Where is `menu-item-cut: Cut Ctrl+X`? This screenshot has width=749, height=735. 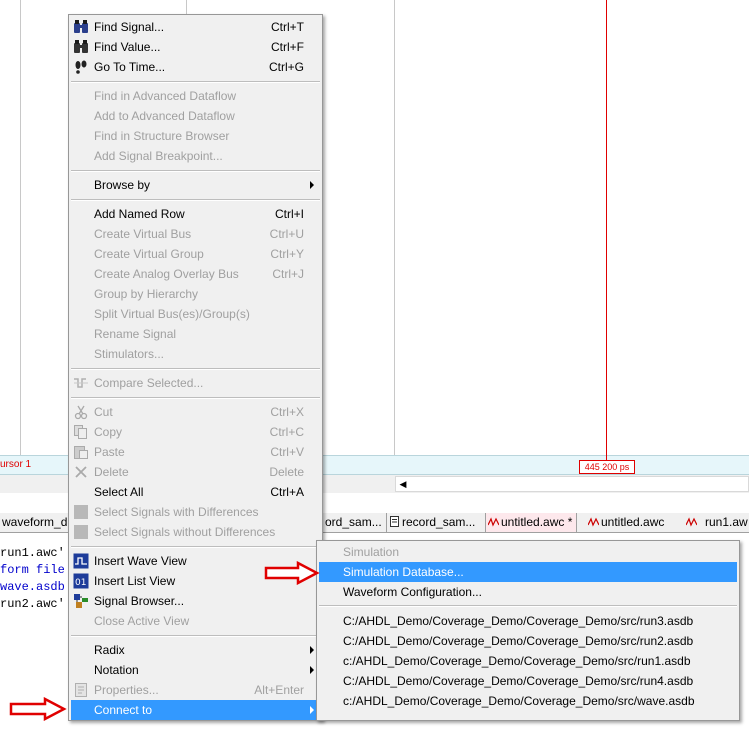
menu-item-cut: Cut Ctrl+X is located at coordinates (195, 412).